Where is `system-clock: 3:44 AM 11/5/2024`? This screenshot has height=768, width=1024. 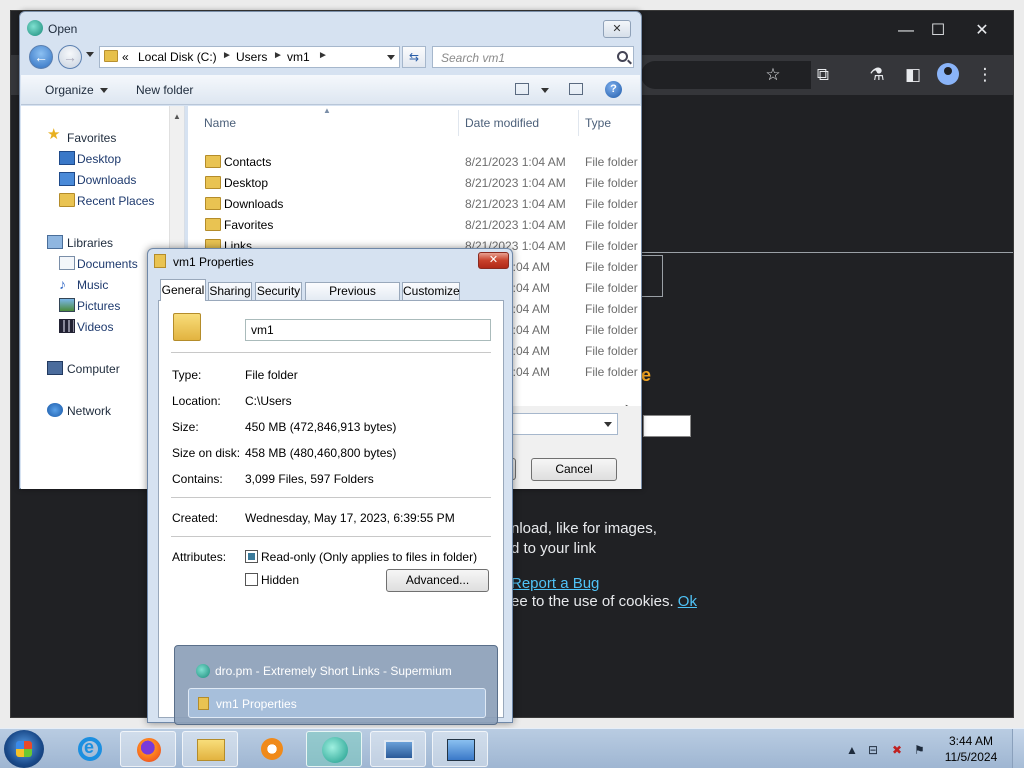
system-clock: 3:44 AM 11/5/2024 is located at coordinates (971, 749).